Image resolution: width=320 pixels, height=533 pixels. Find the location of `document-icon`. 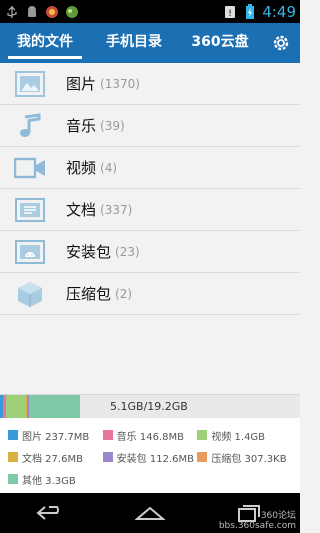

document-icon is located at coordinates (30, 210).